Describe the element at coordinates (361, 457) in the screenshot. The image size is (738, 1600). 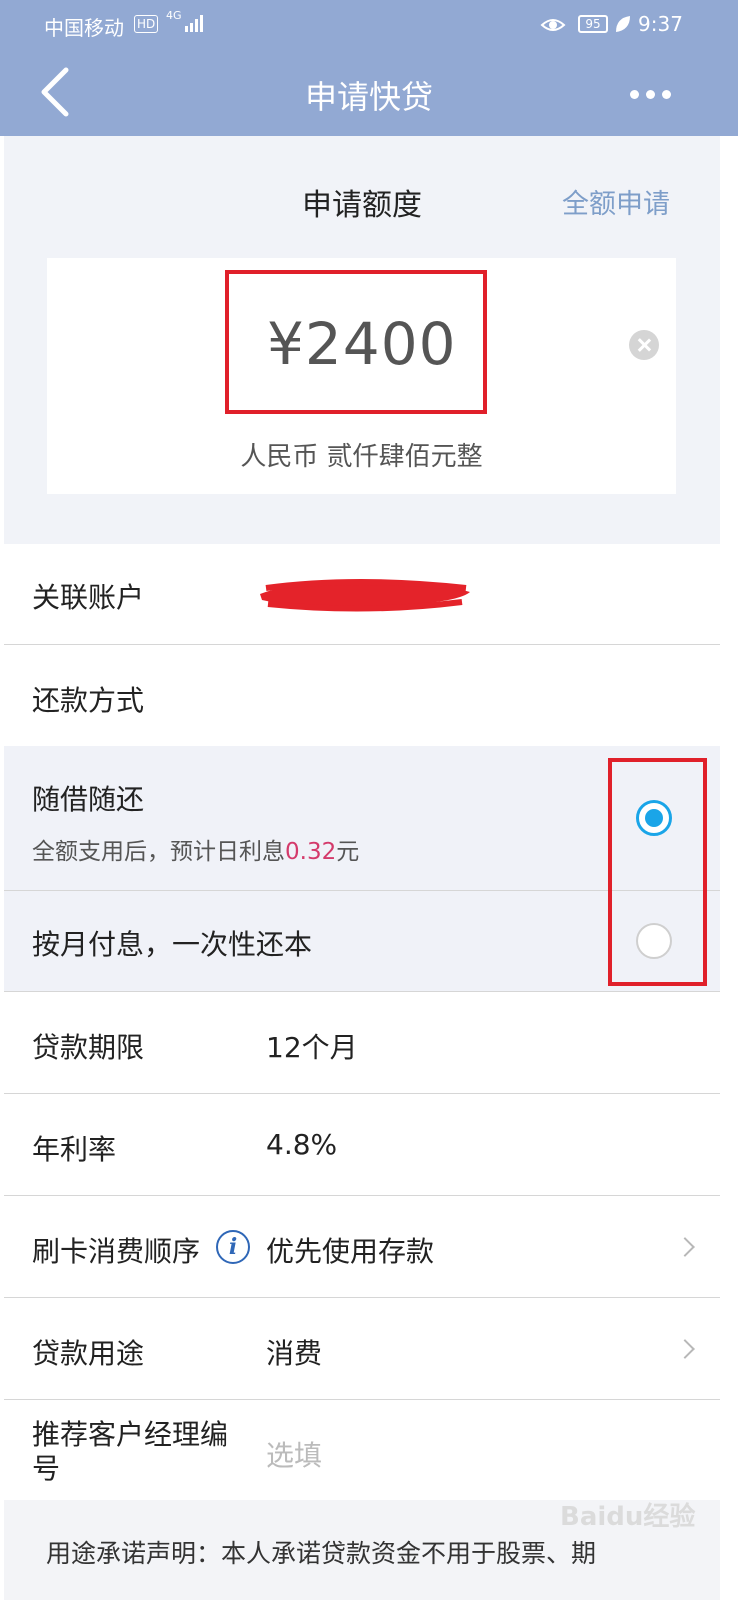
I see `amount-in-words: 人民币 贰仟肆佰元整` at that location.